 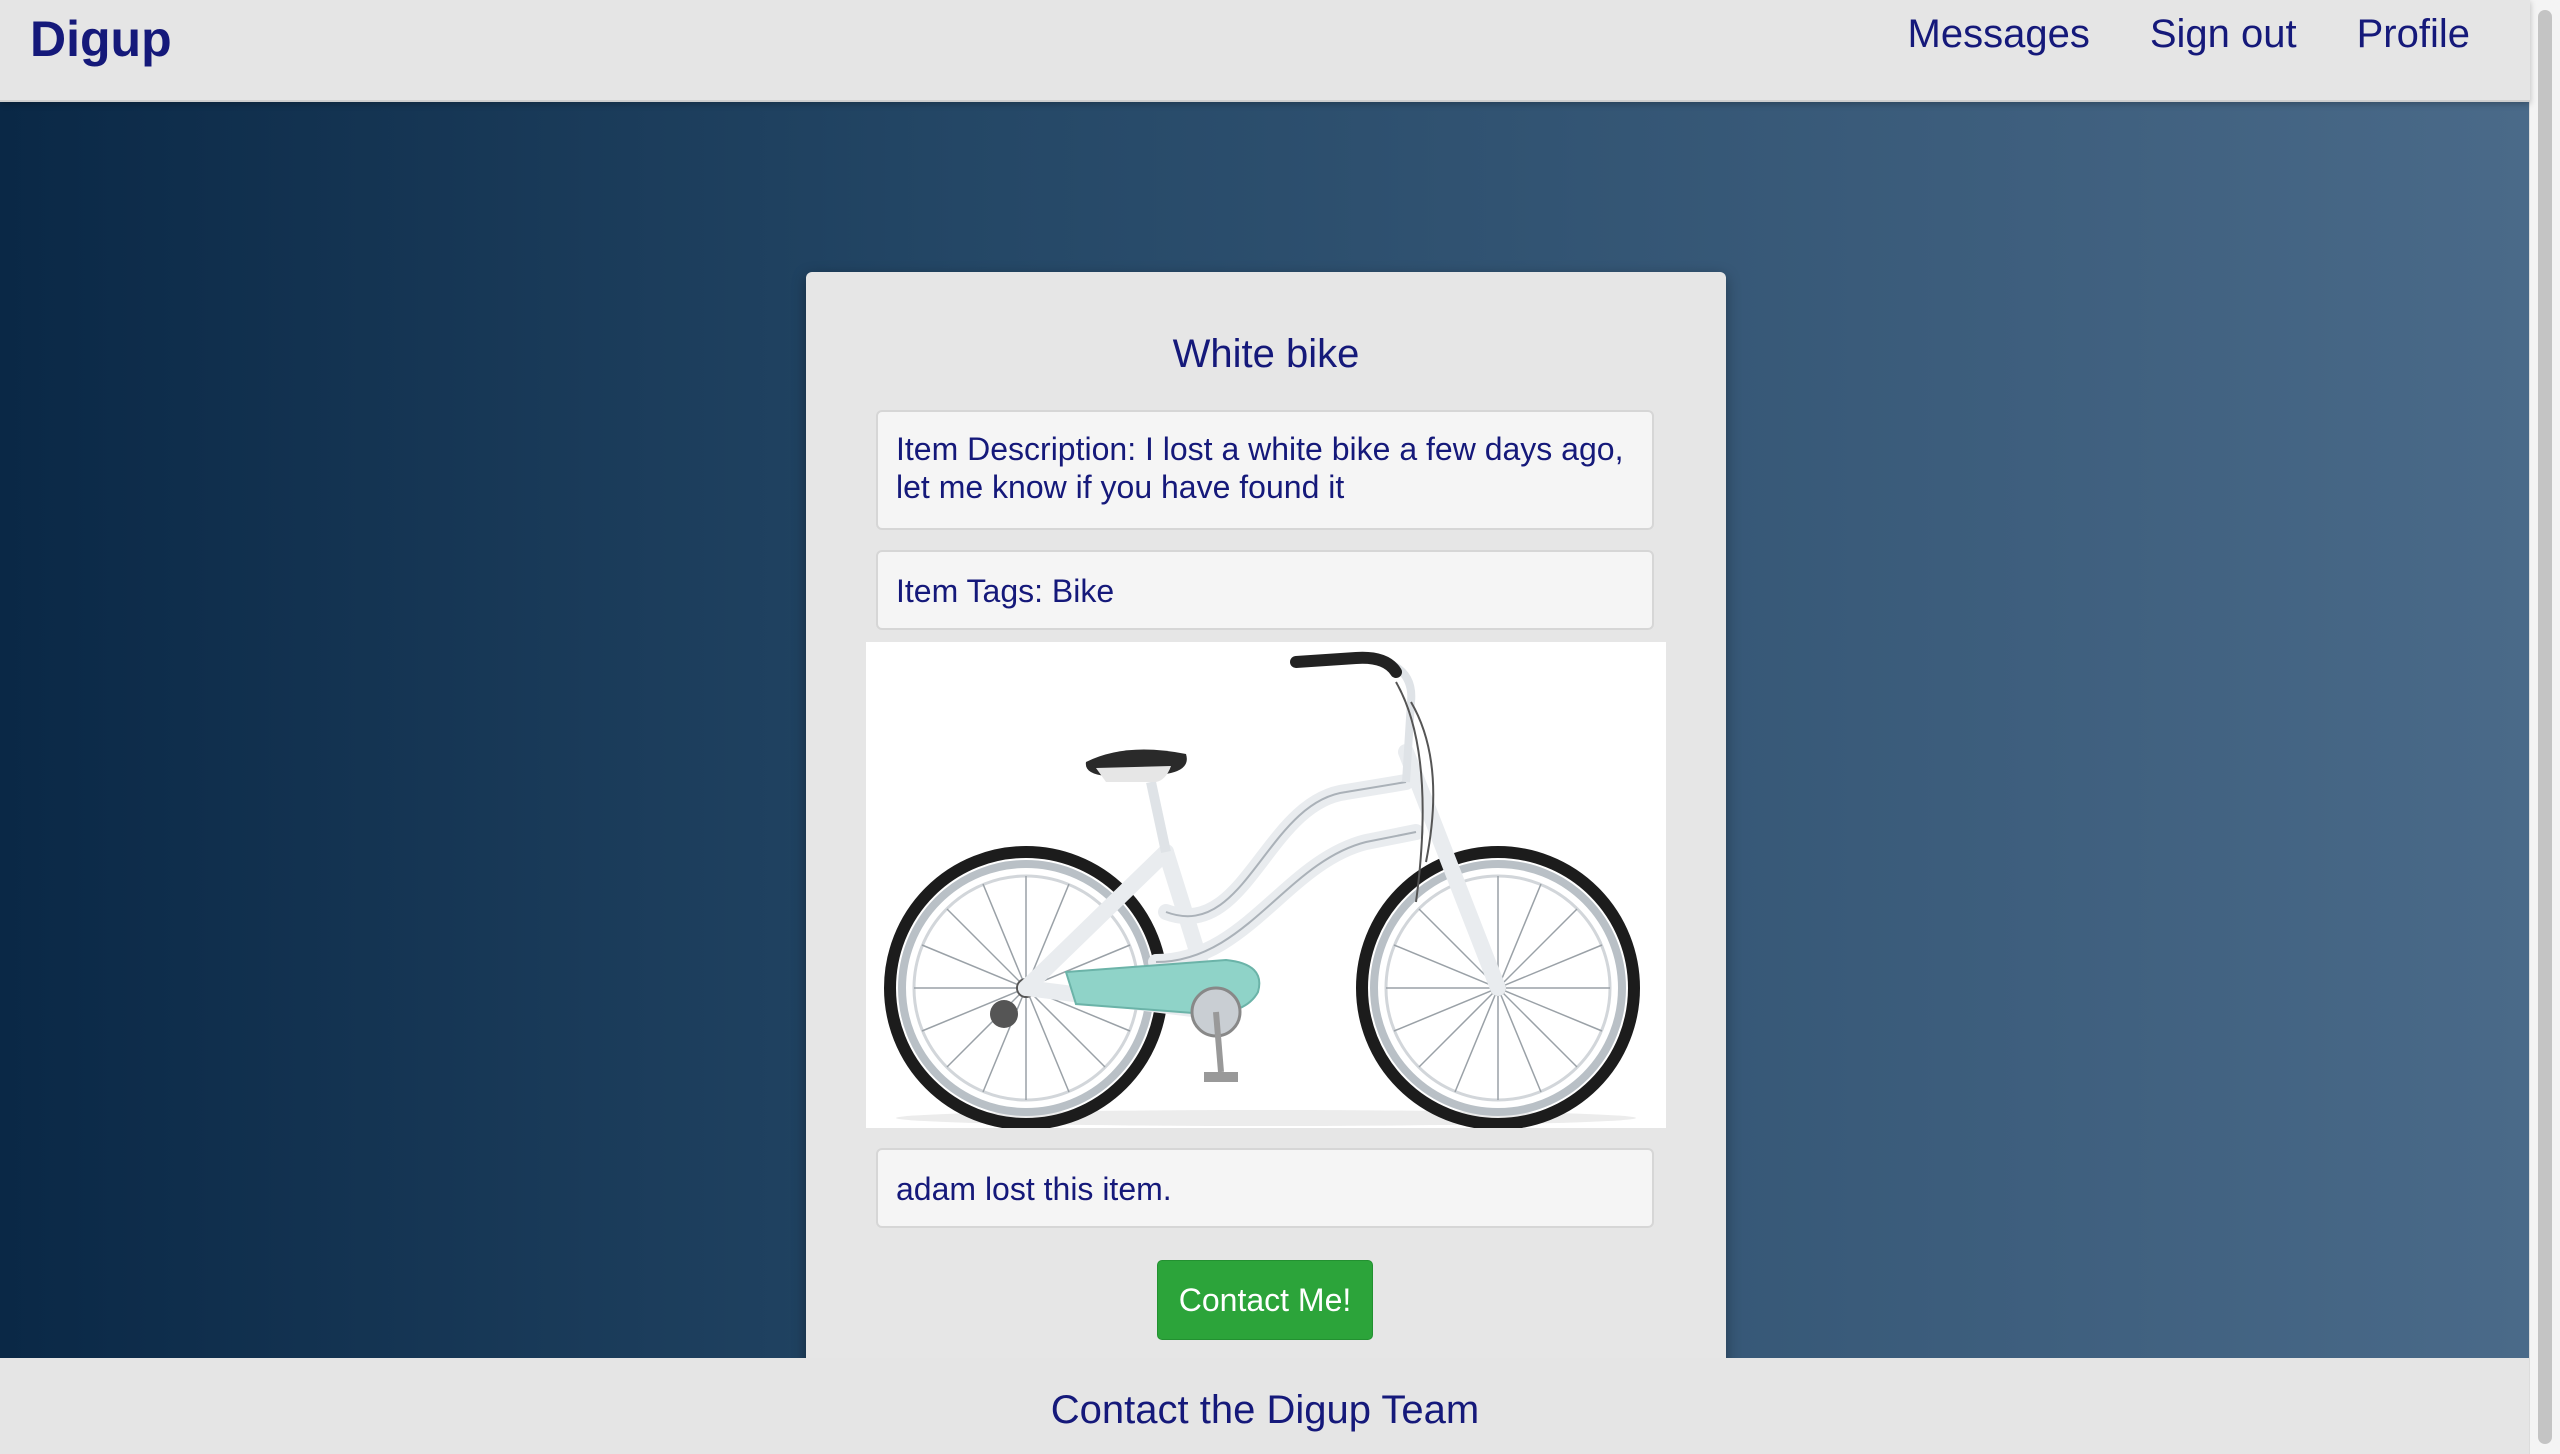 I want to click on page-scrollbar, so click(x=2544, y=727).